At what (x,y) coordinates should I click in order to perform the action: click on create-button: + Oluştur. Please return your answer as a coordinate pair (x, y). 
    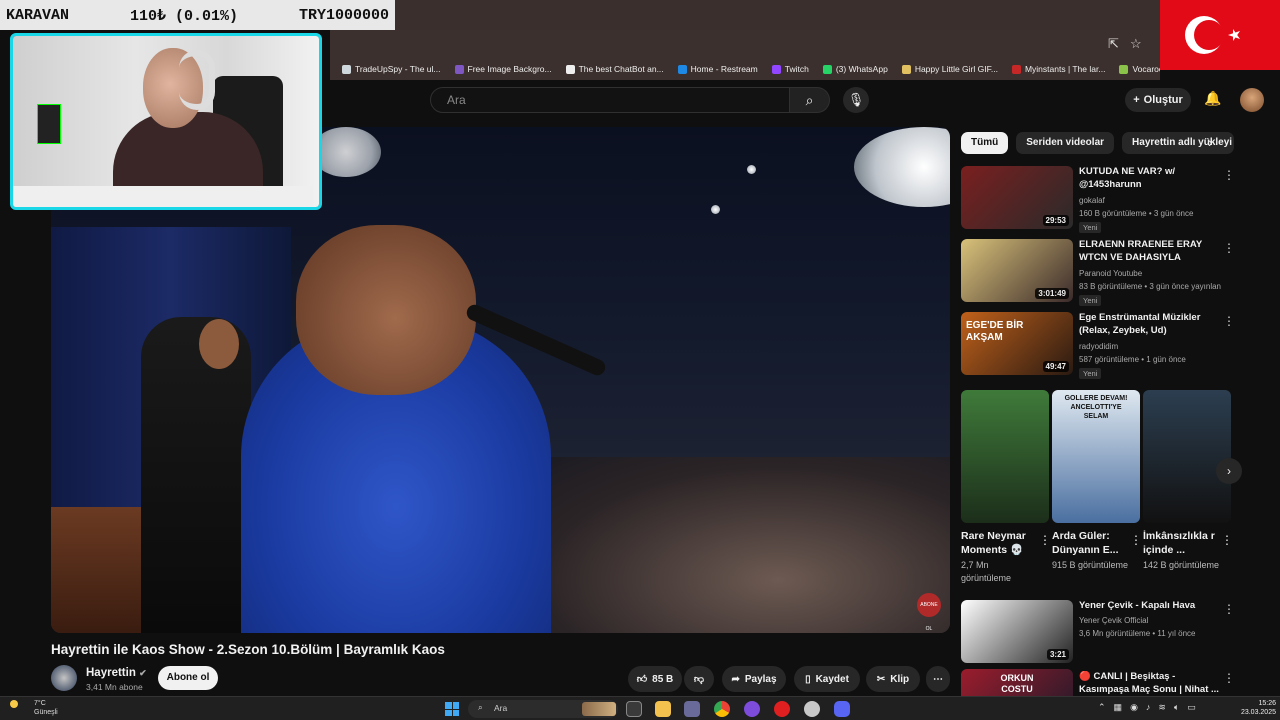
    Looking at the image, I should click on (1158, 100).